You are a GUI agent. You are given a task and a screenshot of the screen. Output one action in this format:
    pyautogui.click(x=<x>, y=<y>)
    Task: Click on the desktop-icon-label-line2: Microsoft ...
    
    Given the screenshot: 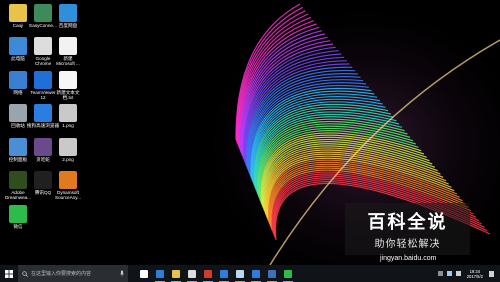 What is the action you would take?
    pyautogui.click(x=68, y=63)
    